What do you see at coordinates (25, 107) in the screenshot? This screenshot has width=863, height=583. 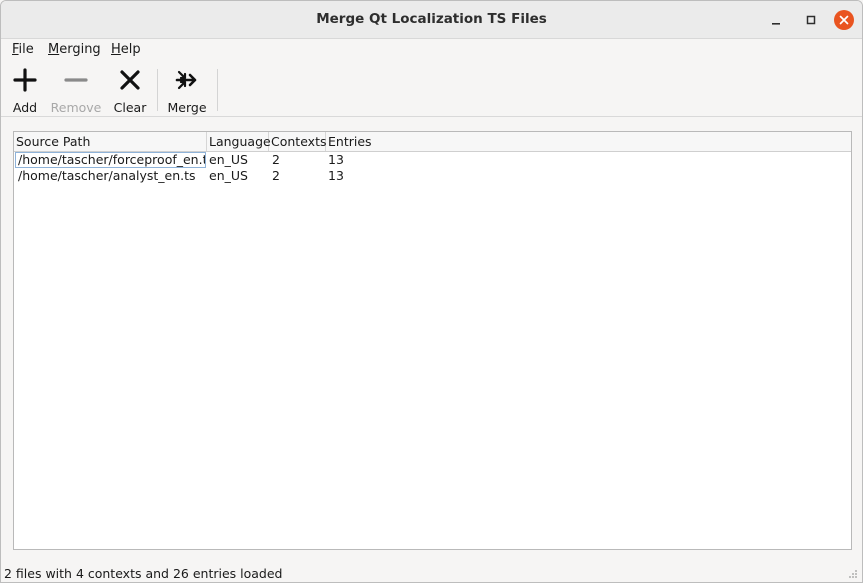 I see `add-button-label: Add` at bounding box center [25, 107].